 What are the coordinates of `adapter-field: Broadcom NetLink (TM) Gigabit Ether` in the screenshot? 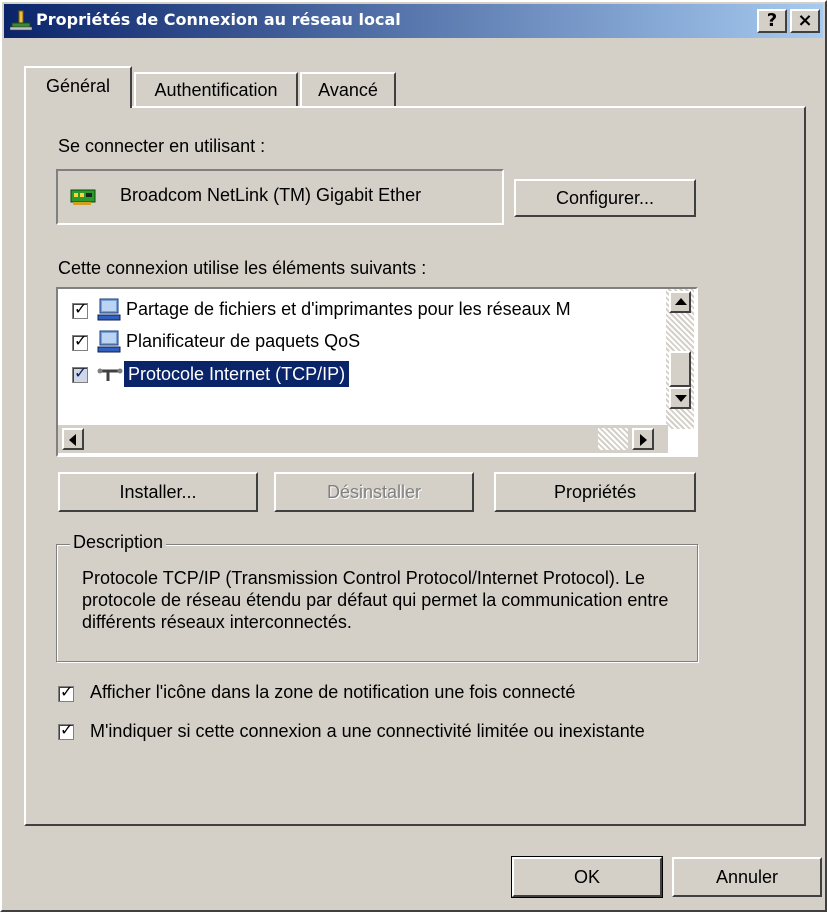 It's located at (280, 197).